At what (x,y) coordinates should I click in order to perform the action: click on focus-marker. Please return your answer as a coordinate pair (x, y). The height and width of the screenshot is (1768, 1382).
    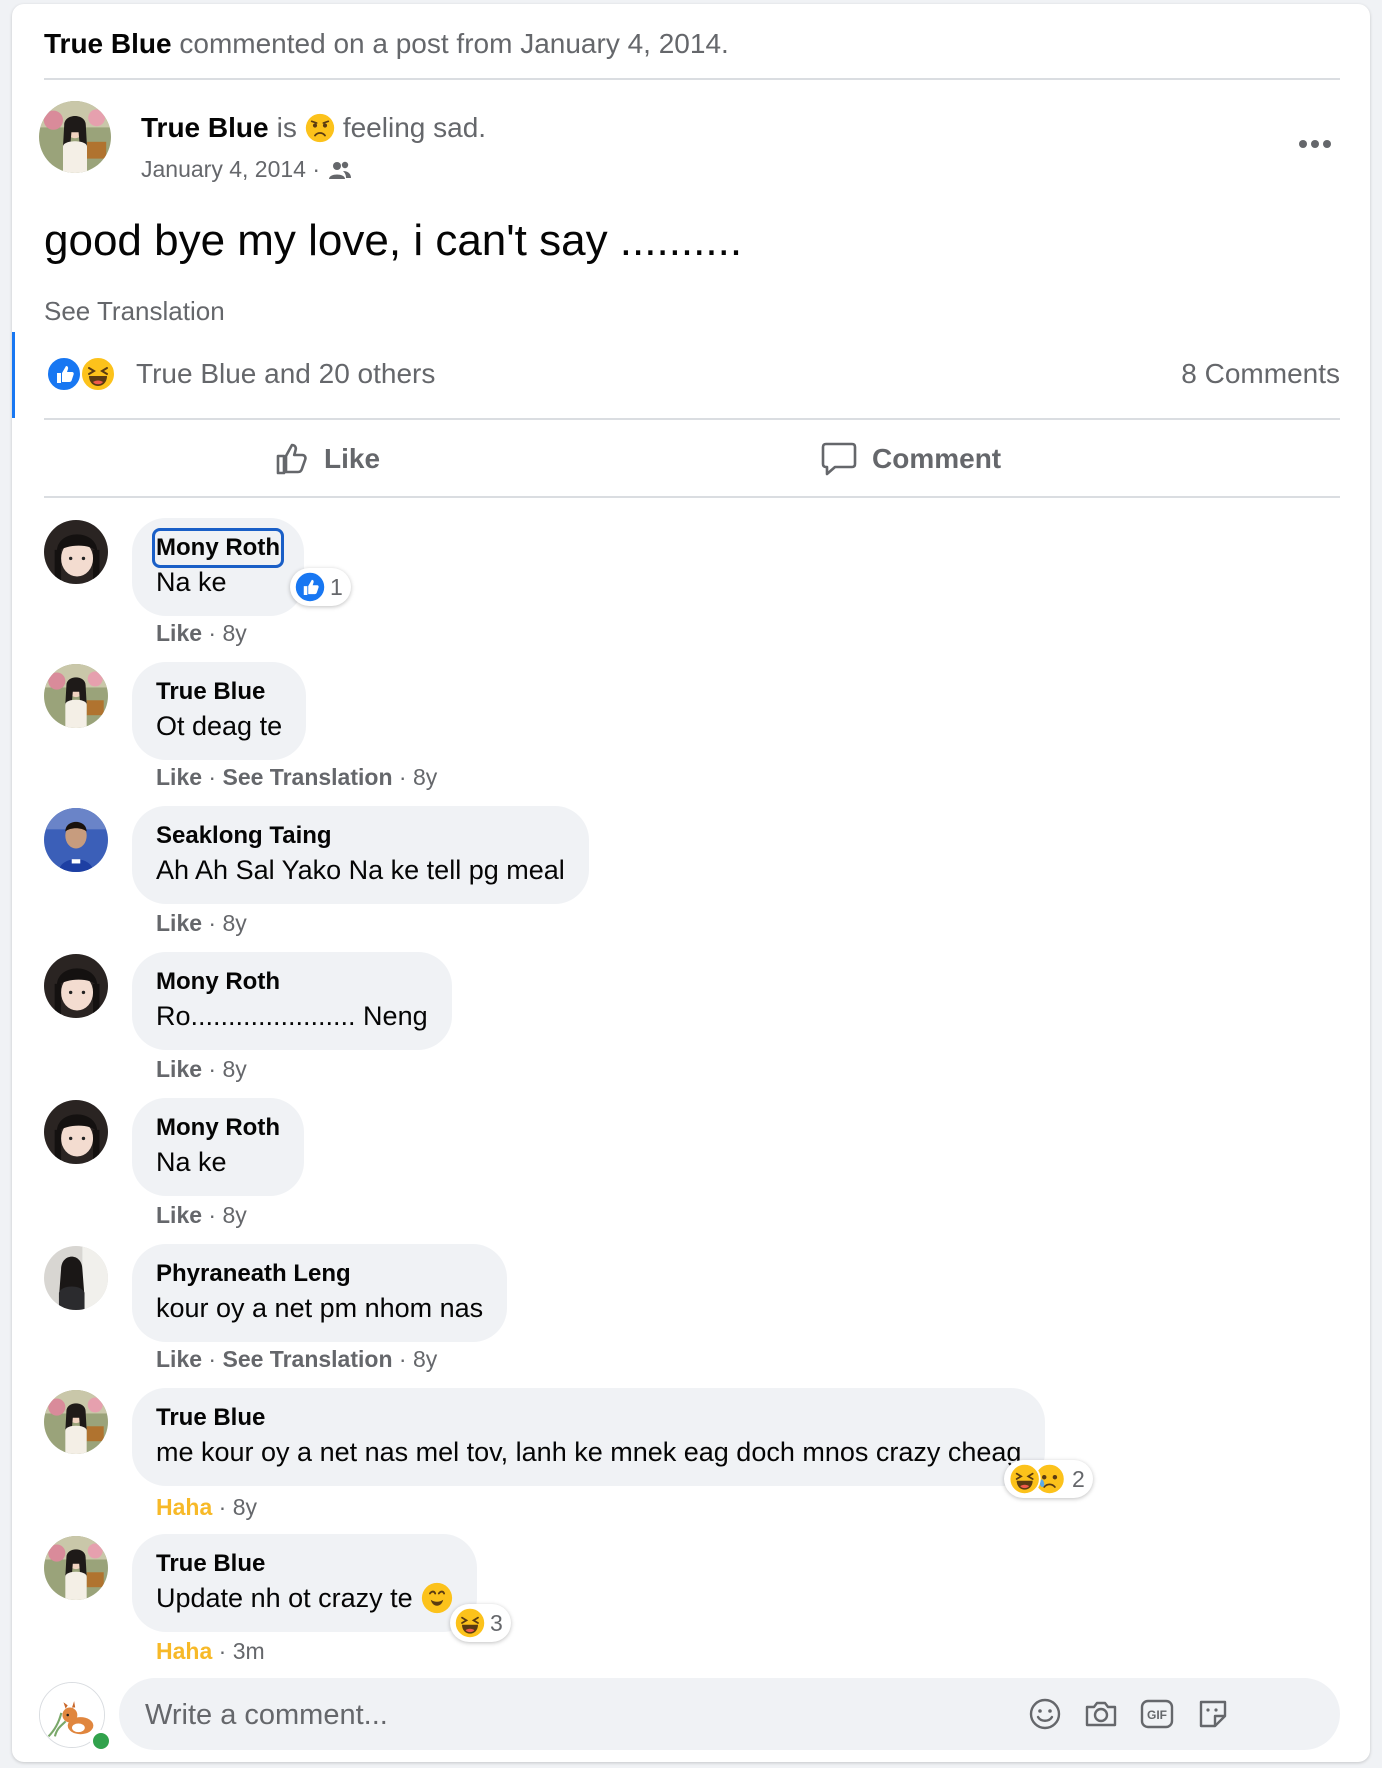
    Looking at the image, I should click on (13, 375).